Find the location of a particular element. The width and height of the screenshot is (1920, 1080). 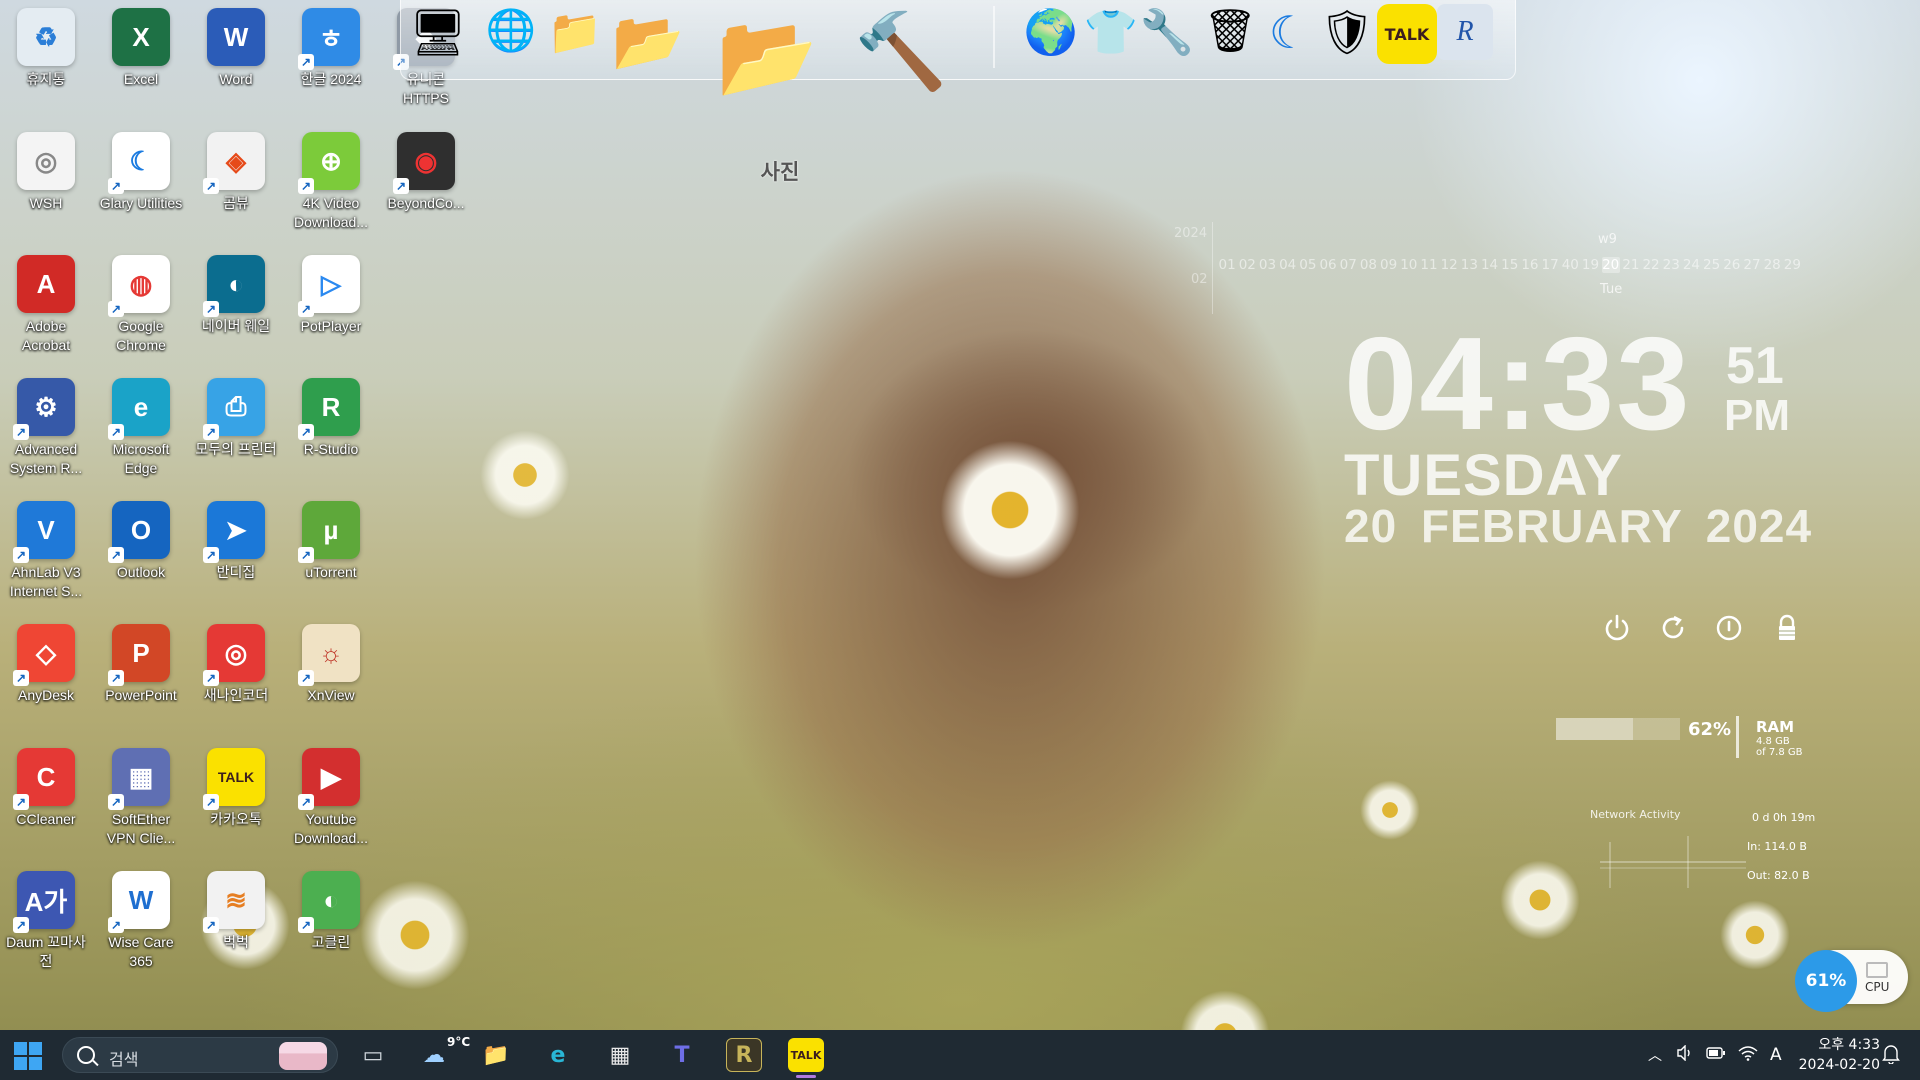

app-glyph: ㅎ is located at coordinates (331, 38).